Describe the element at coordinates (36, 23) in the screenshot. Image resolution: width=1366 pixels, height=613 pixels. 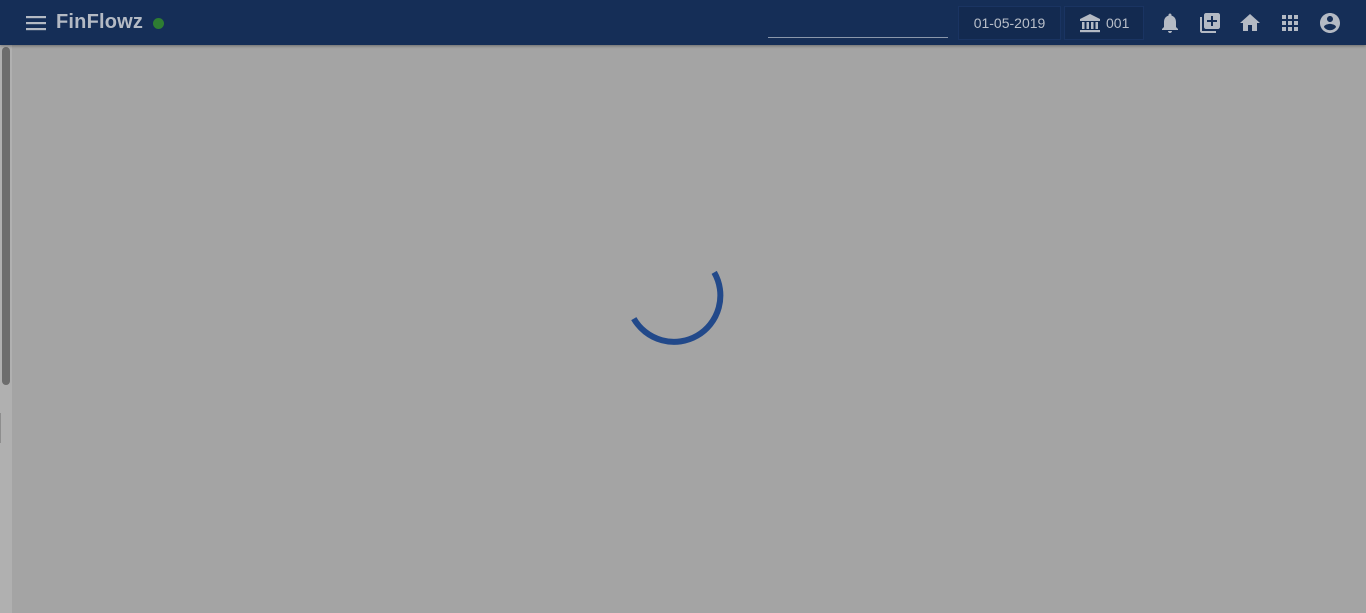
I see `menu-icon` at that location.